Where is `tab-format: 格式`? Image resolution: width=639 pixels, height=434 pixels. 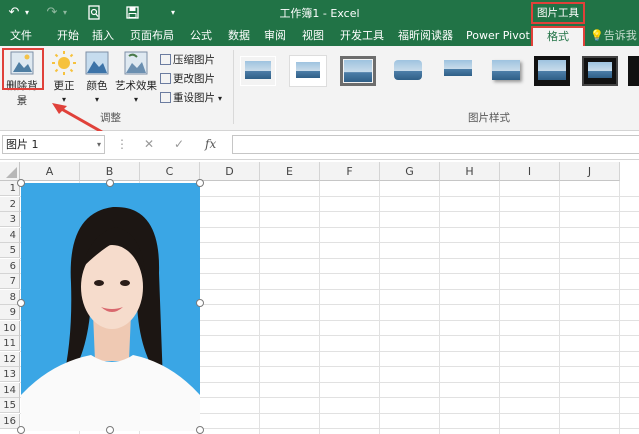 tab-format: 格式 is located at coordinates (558, 37).